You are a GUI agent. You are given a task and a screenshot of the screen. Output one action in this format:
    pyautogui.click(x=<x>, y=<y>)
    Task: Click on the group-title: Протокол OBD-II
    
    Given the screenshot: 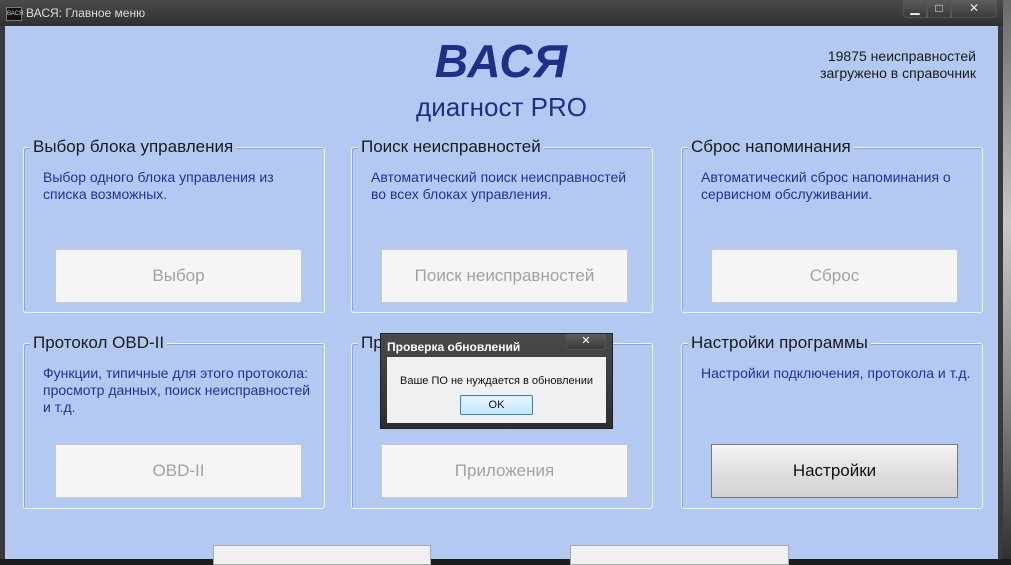 What is the action you would take?
    pyautogui.click(x=99, y=343)
    